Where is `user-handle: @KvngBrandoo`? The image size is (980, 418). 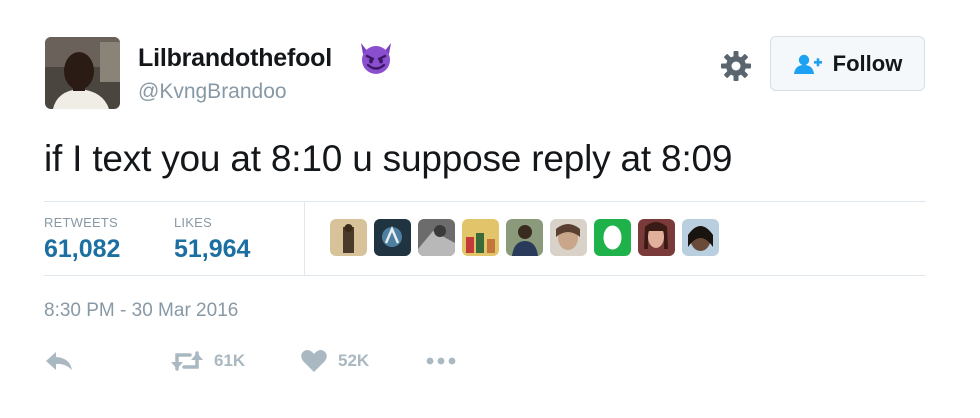 user-handle: @KvngBrandoo is located at coordinates (212, 92).